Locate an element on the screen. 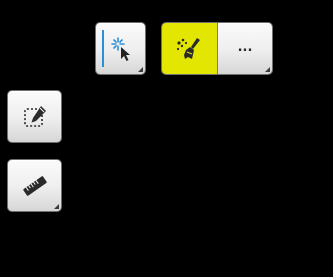 This screenshot has width=333, height=277. sparkle-cursor-icon is located at coordinates (120, 48).